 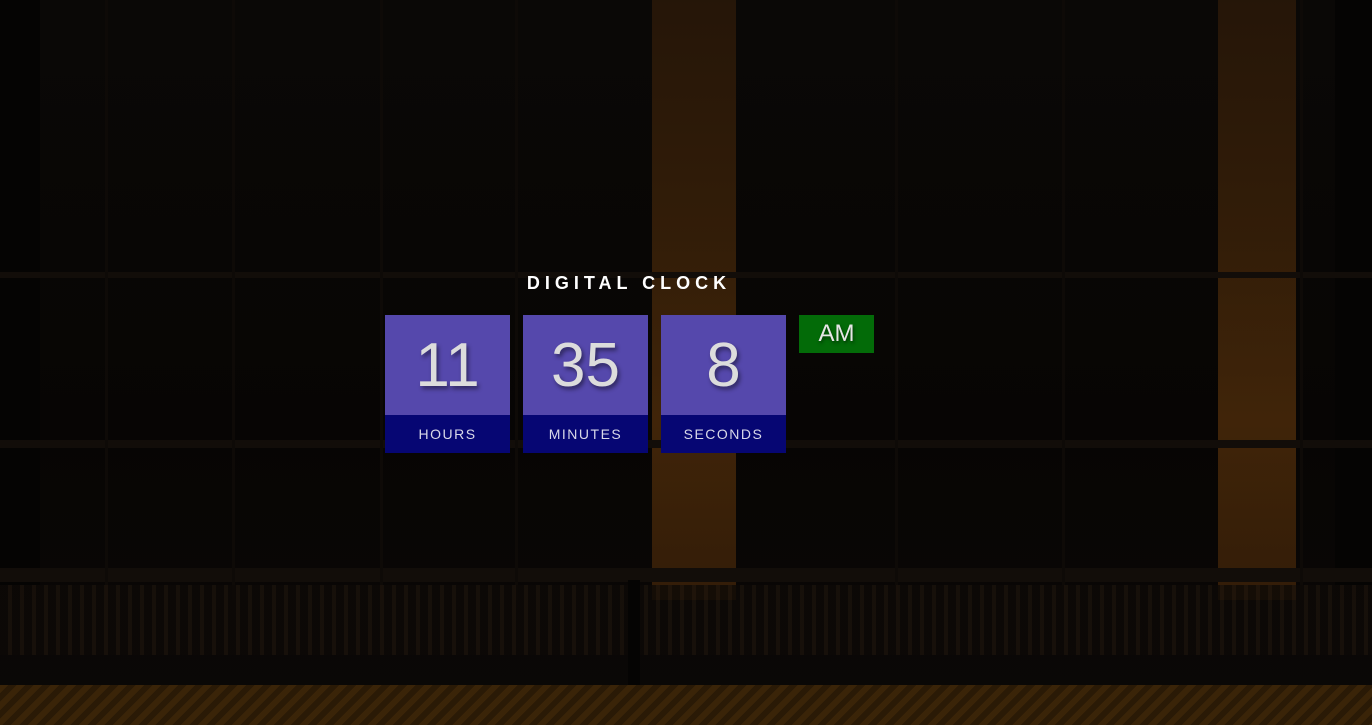 I want to click on hours-label: HOURS, so click(x=447, y=434).